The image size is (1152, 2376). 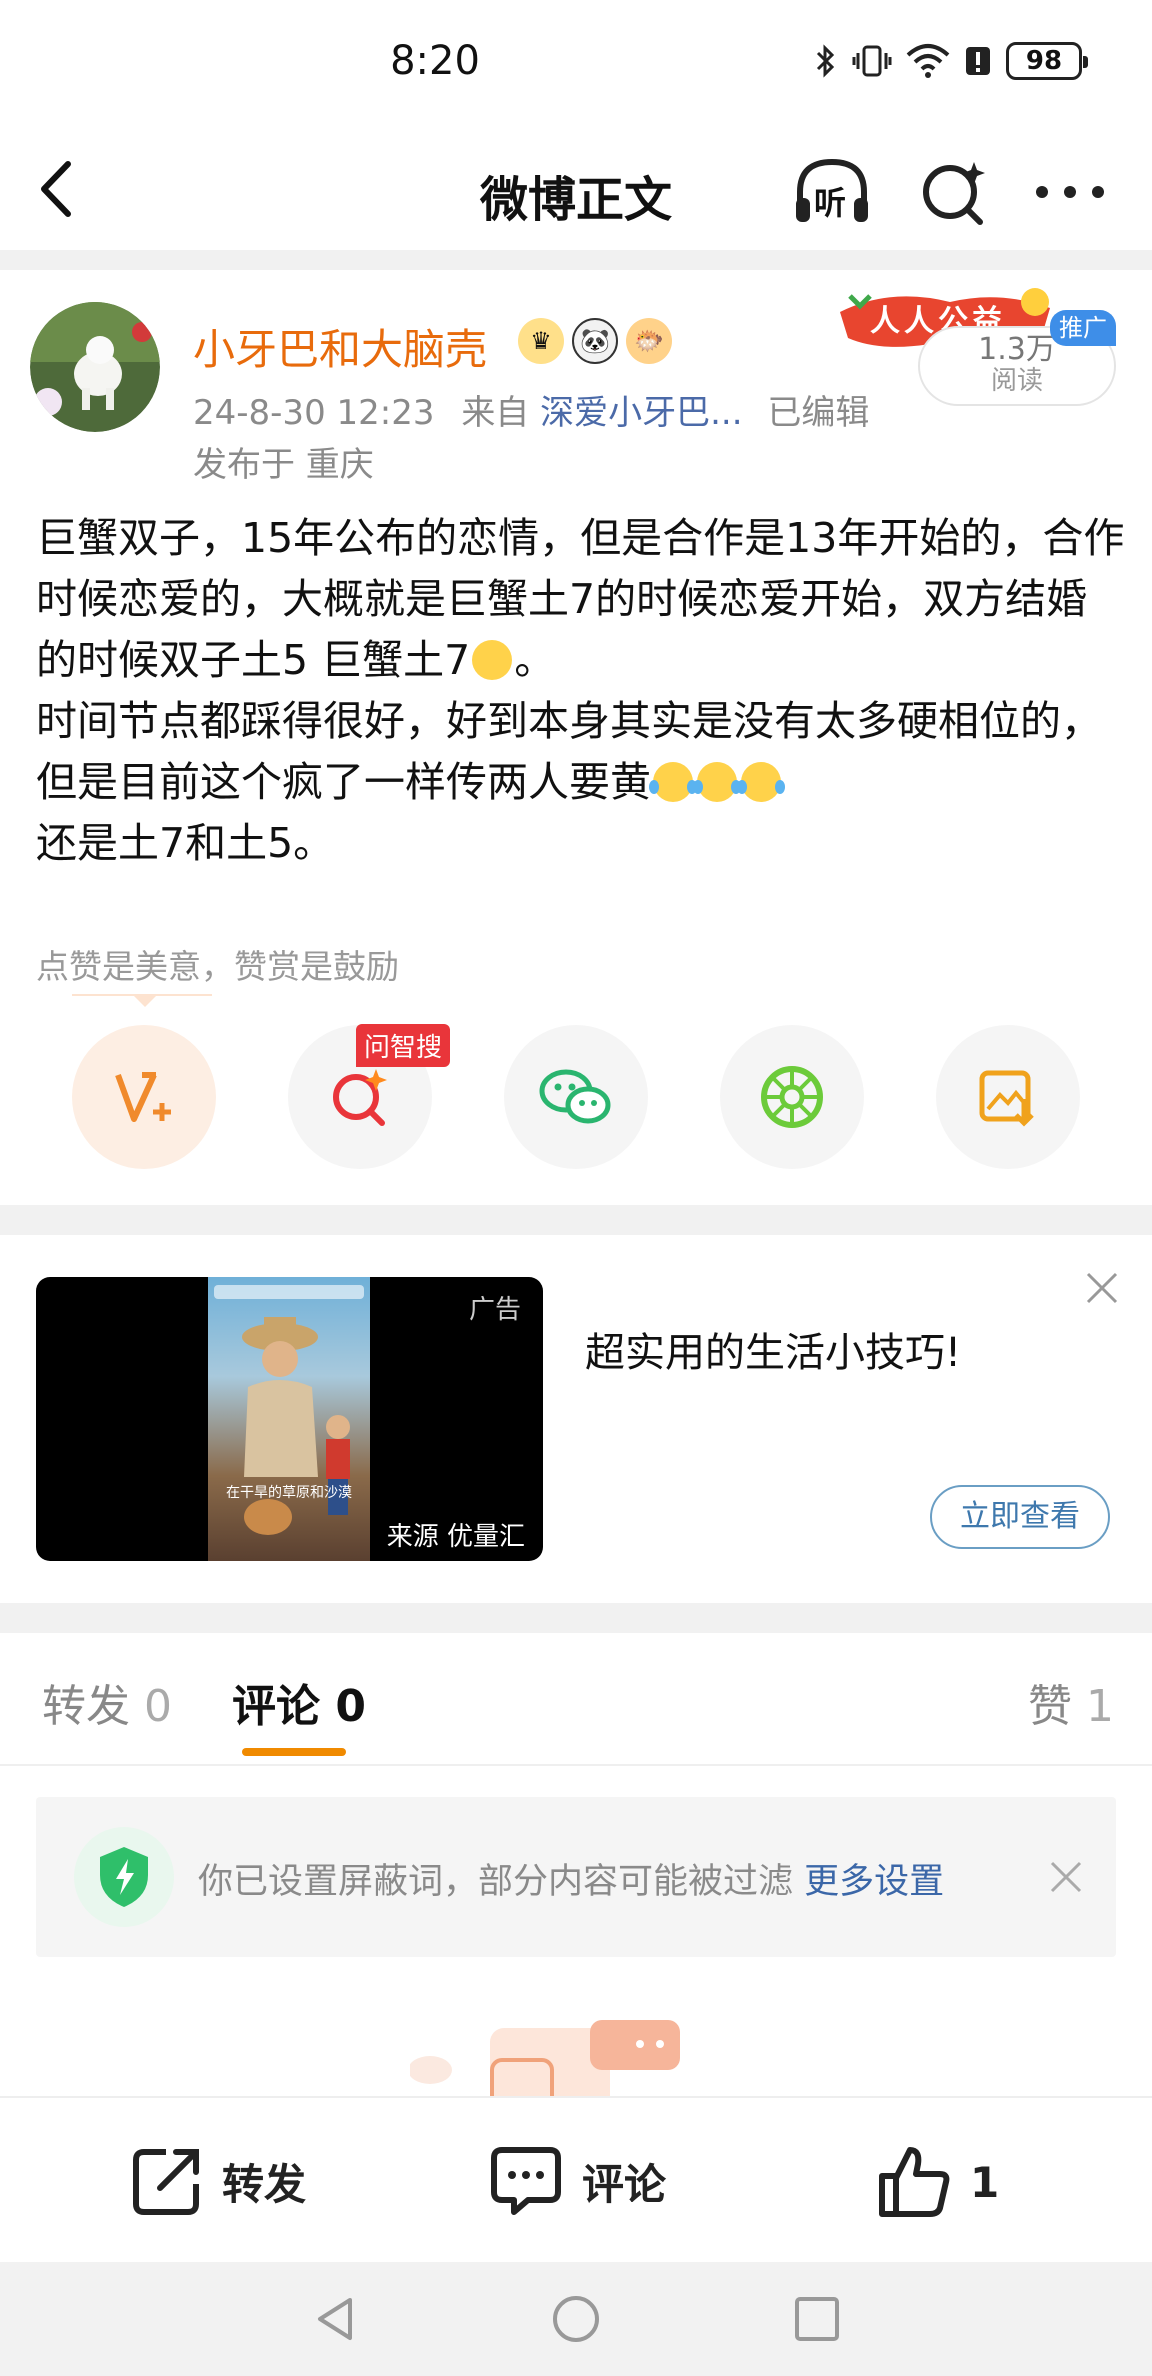 I want to click on tab-divider, so click(x=576, y=1765).